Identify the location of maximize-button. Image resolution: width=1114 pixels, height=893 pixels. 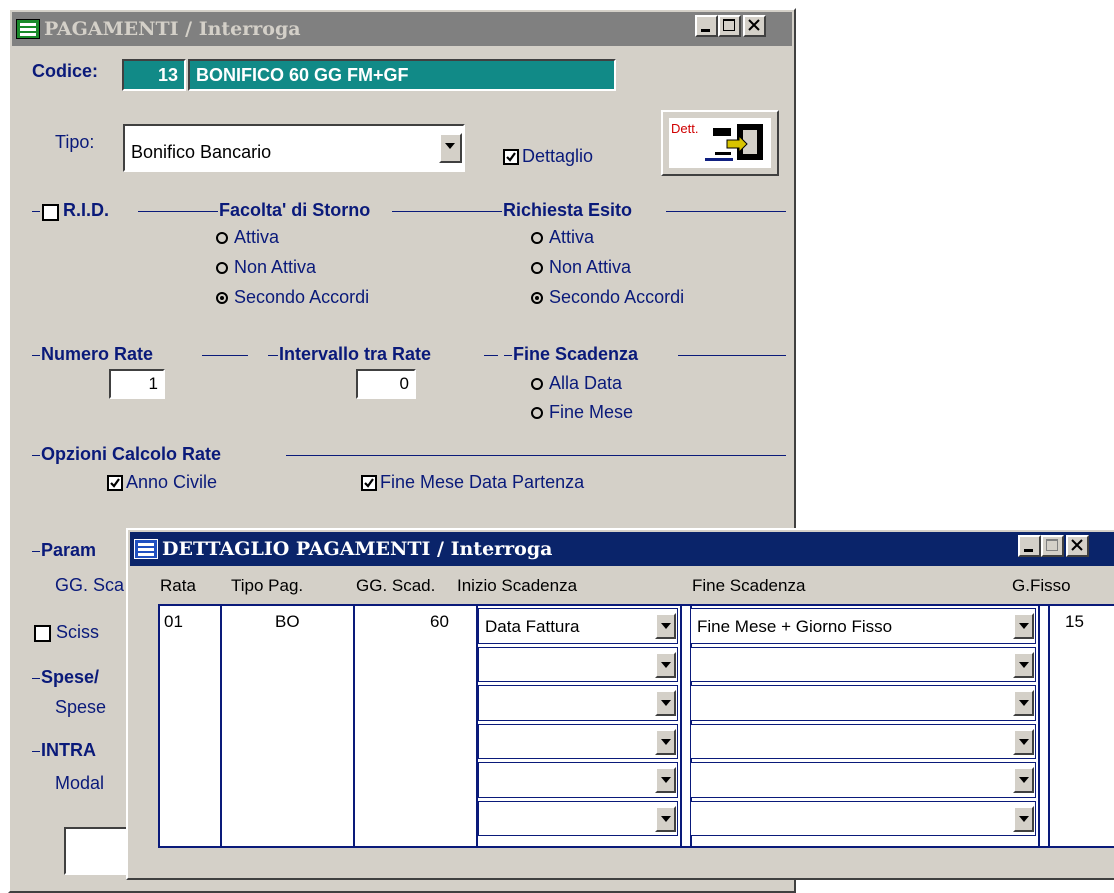
(729, 26).